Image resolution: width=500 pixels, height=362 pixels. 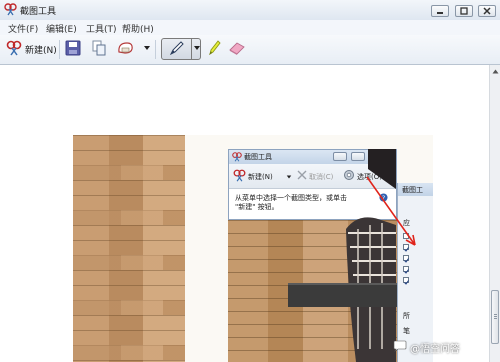 I want to click on save-button, so click(x=73, y=49).